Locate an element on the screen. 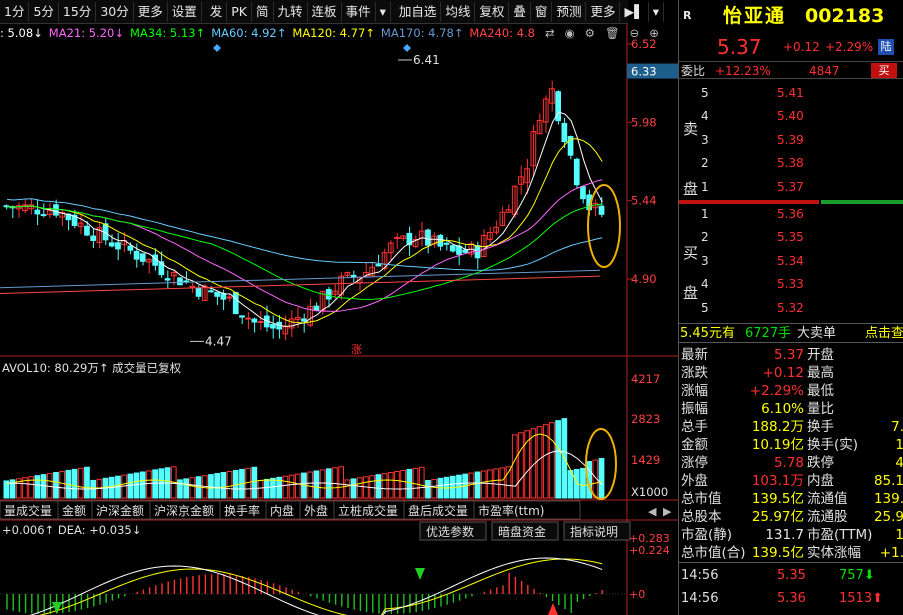 The width and height of the screenshot is (903, 615). toolbar-button-7: PK is located at coordinates (240, 11).